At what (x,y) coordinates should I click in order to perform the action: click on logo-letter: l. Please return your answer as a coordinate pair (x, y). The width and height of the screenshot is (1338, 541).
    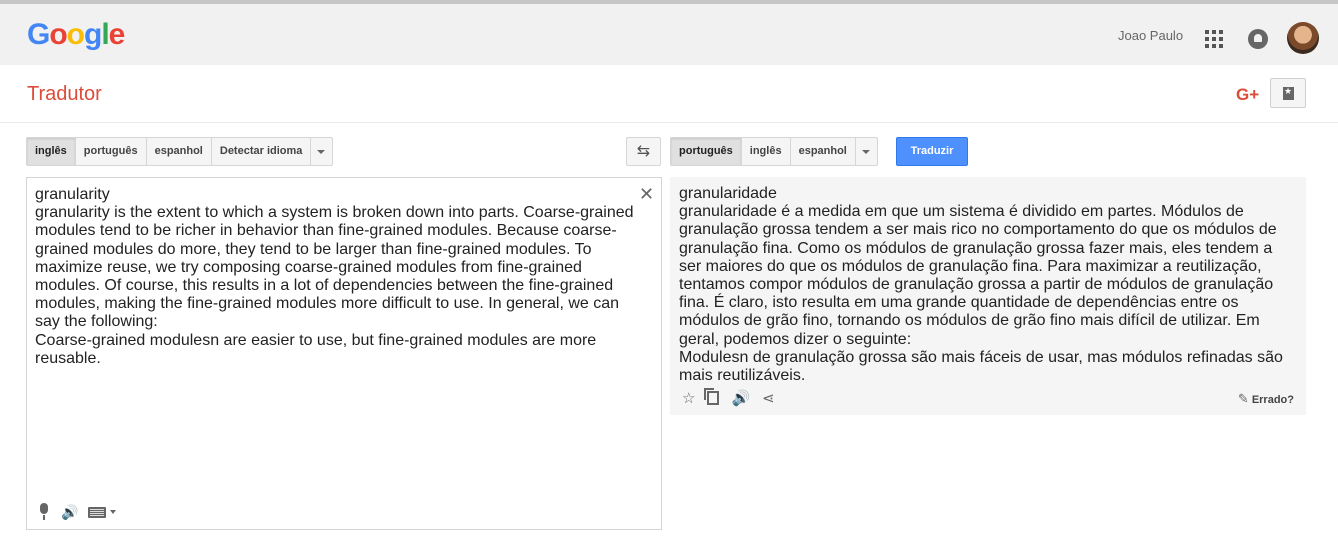
    Looking at the image, I should click on (105, 34).